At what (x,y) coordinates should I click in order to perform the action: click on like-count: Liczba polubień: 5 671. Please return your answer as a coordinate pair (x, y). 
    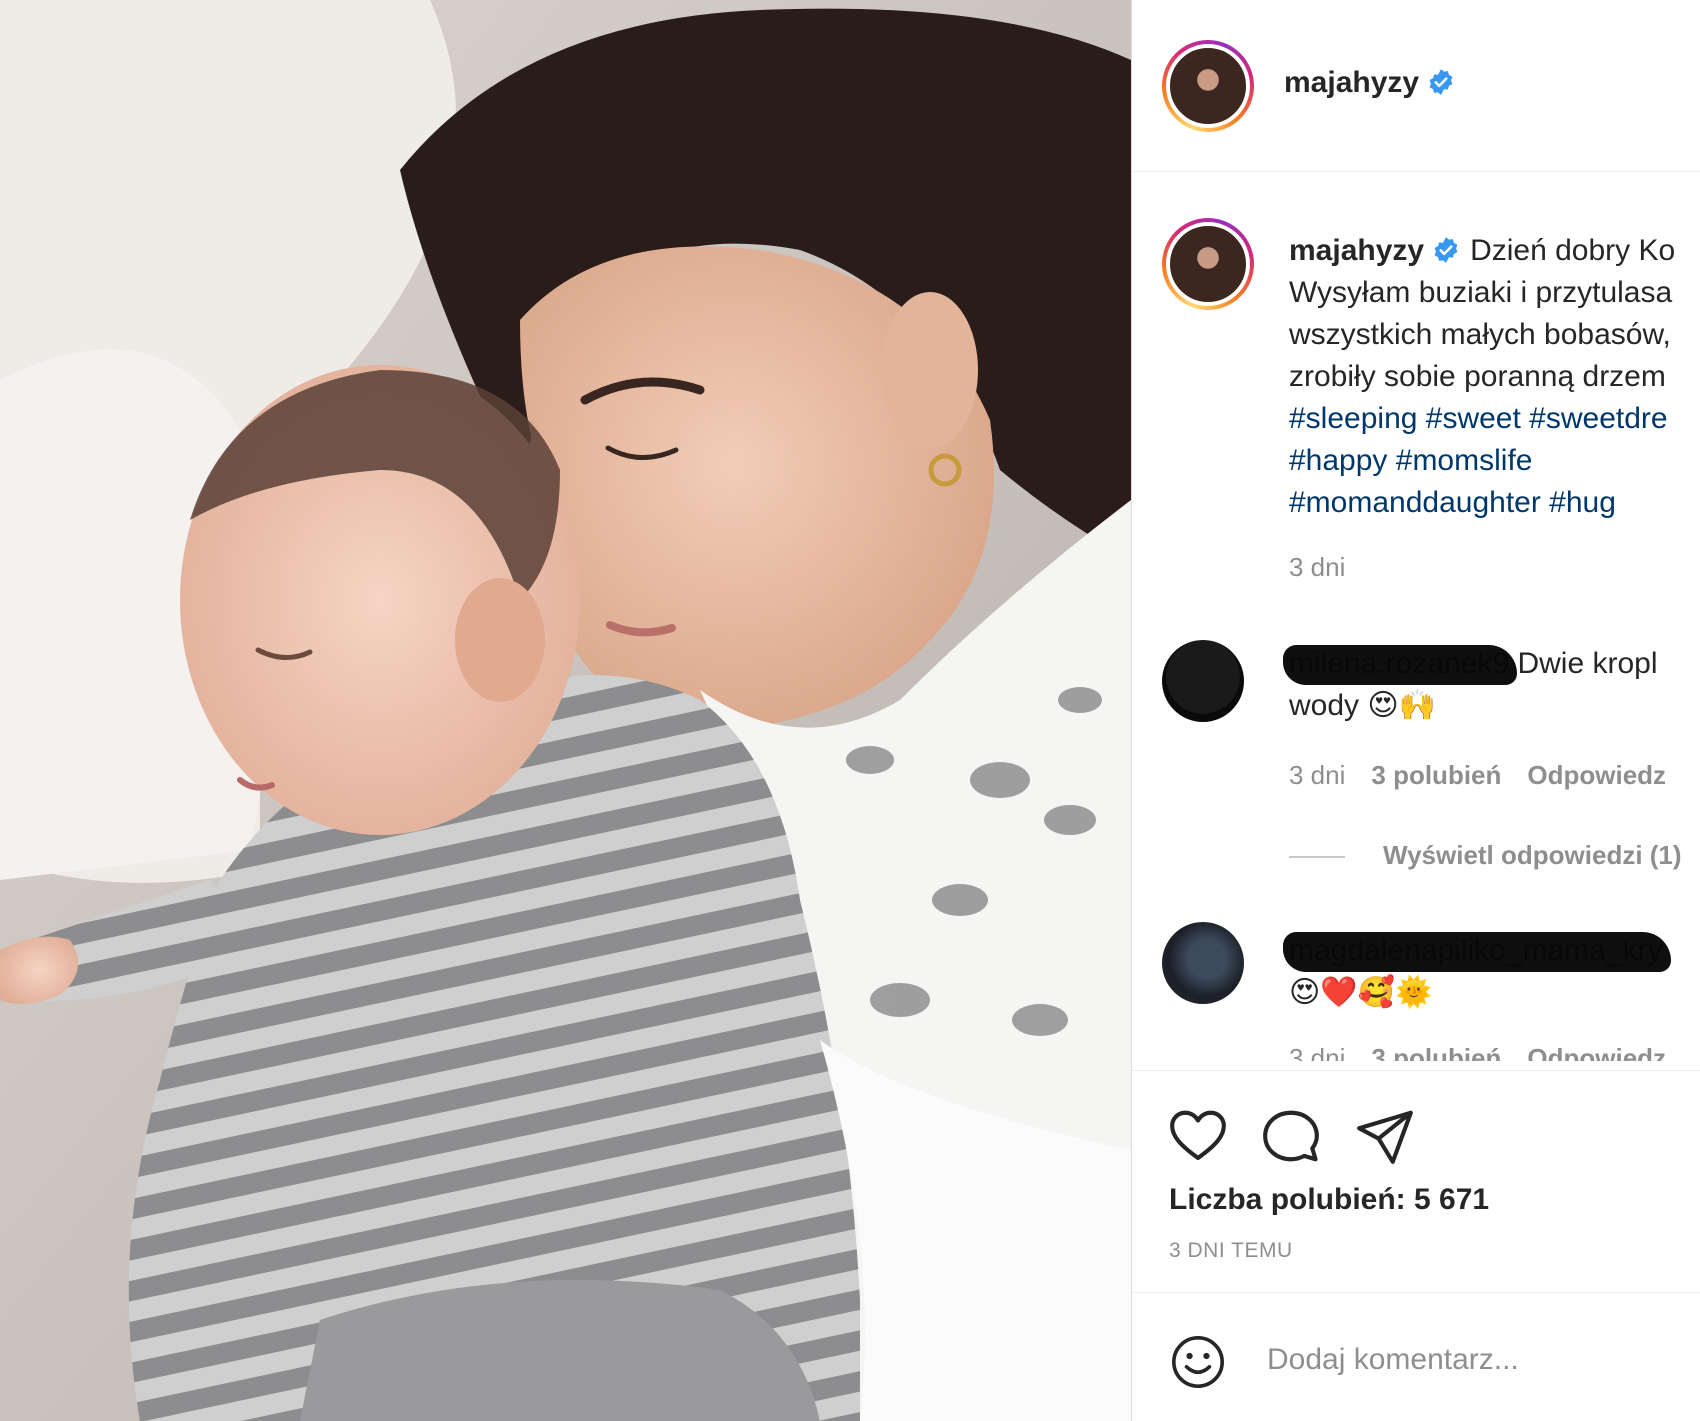
    Looking at the image, I should click on (1329, 1200).